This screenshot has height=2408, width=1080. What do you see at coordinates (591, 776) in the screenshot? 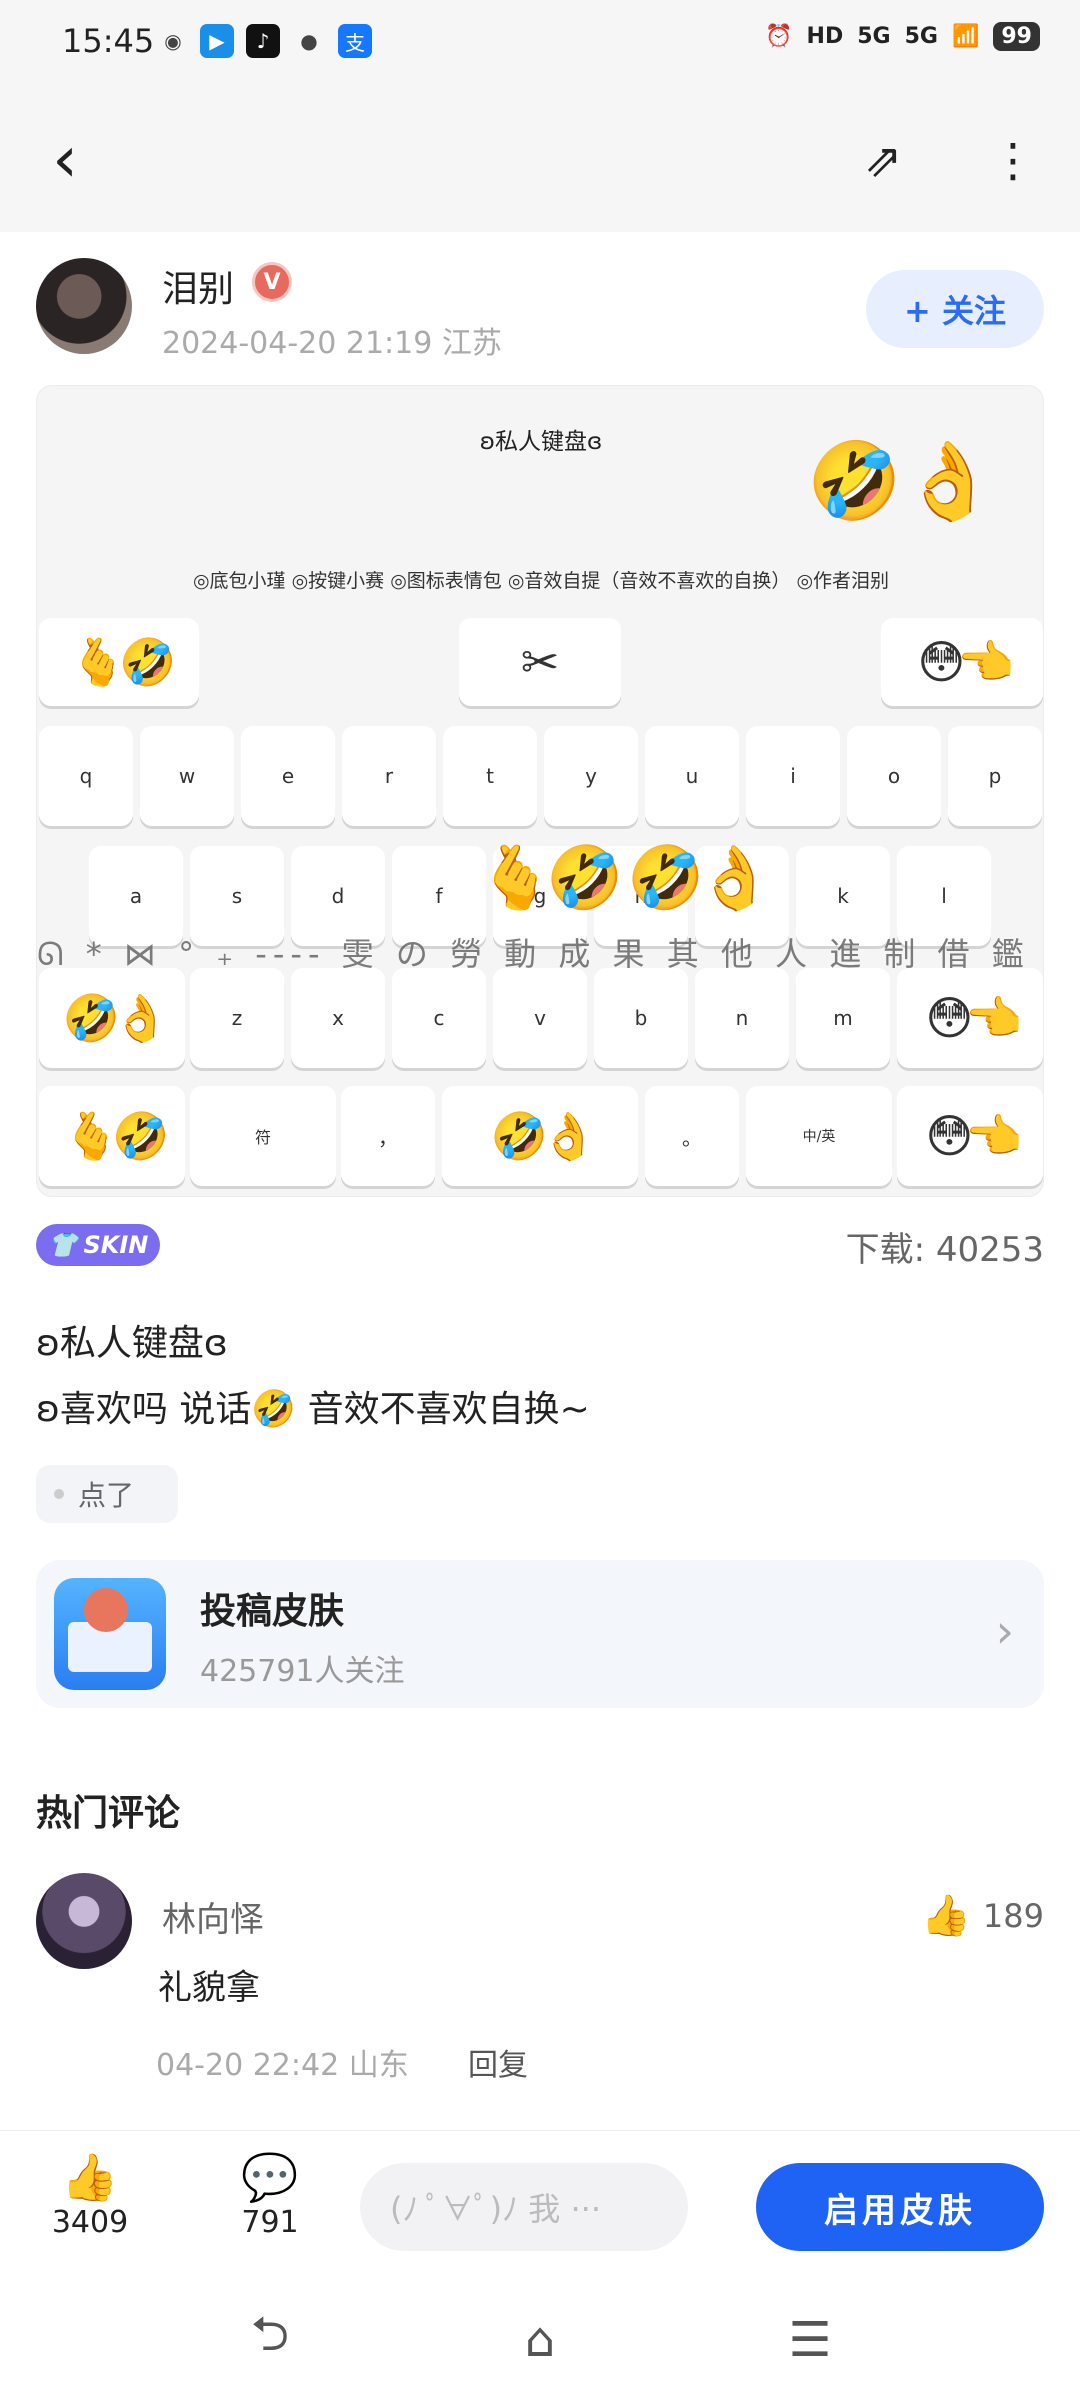
I see `key-y: y` at bounding box center [591, 776].